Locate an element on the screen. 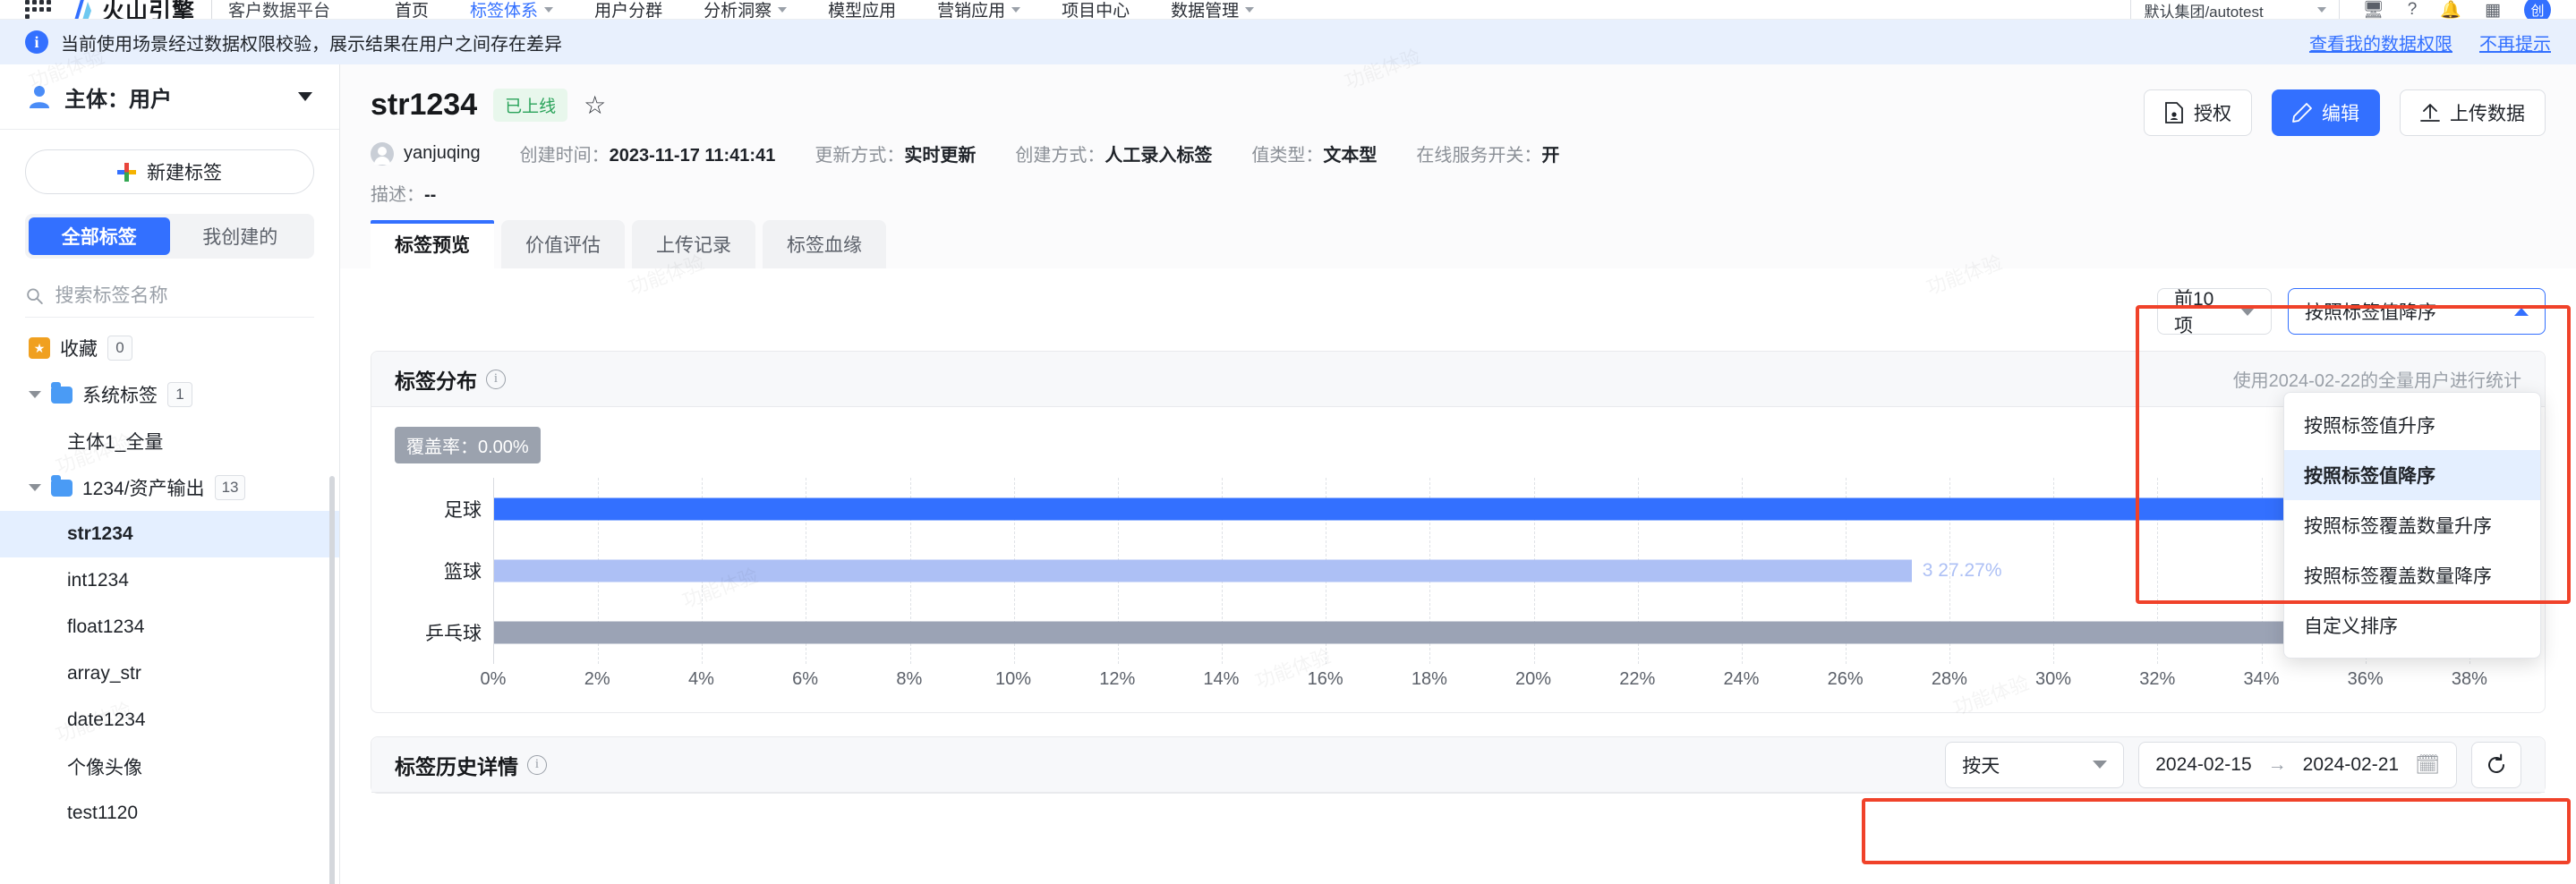  refresh-button is located at coordinates (2496, 764).